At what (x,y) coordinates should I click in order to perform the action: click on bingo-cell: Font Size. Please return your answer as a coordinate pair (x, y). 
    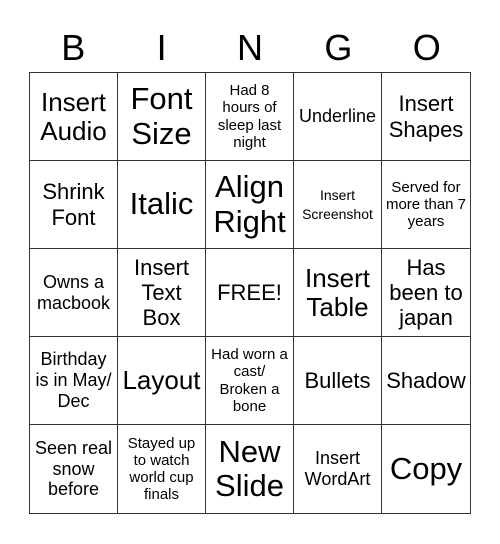
    Looking at the image, I should click on (162, 117).